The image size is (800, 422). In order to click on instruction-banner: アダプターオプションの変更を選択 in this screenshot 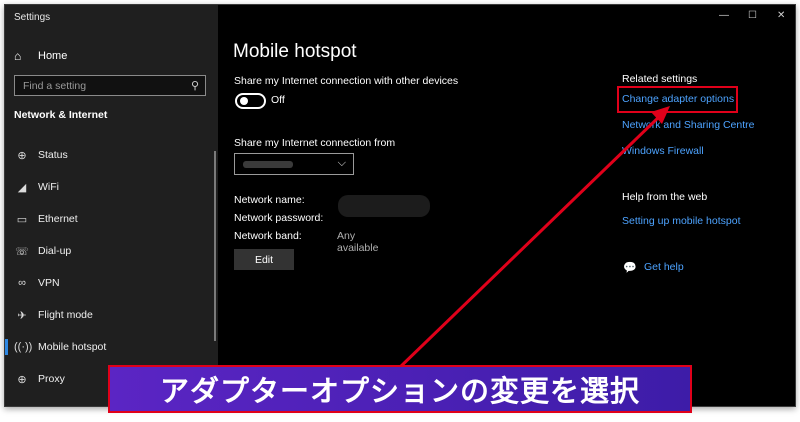, I will do `click(400, 389)`.